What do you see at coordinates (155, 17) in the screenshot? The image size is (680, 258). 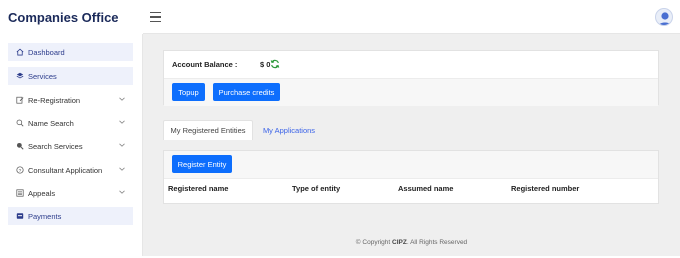 I see `hamburger-icon` at bounding box center [155, 17].